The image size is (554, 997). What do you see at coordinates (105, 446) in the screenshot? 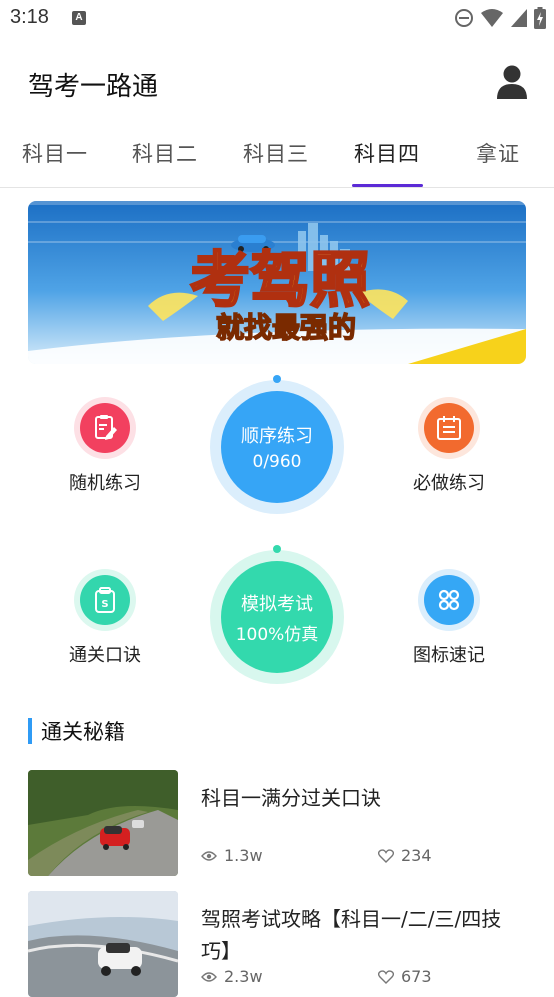
I see `random-practice-button: 随机练习` at bounding box center [105, 446].